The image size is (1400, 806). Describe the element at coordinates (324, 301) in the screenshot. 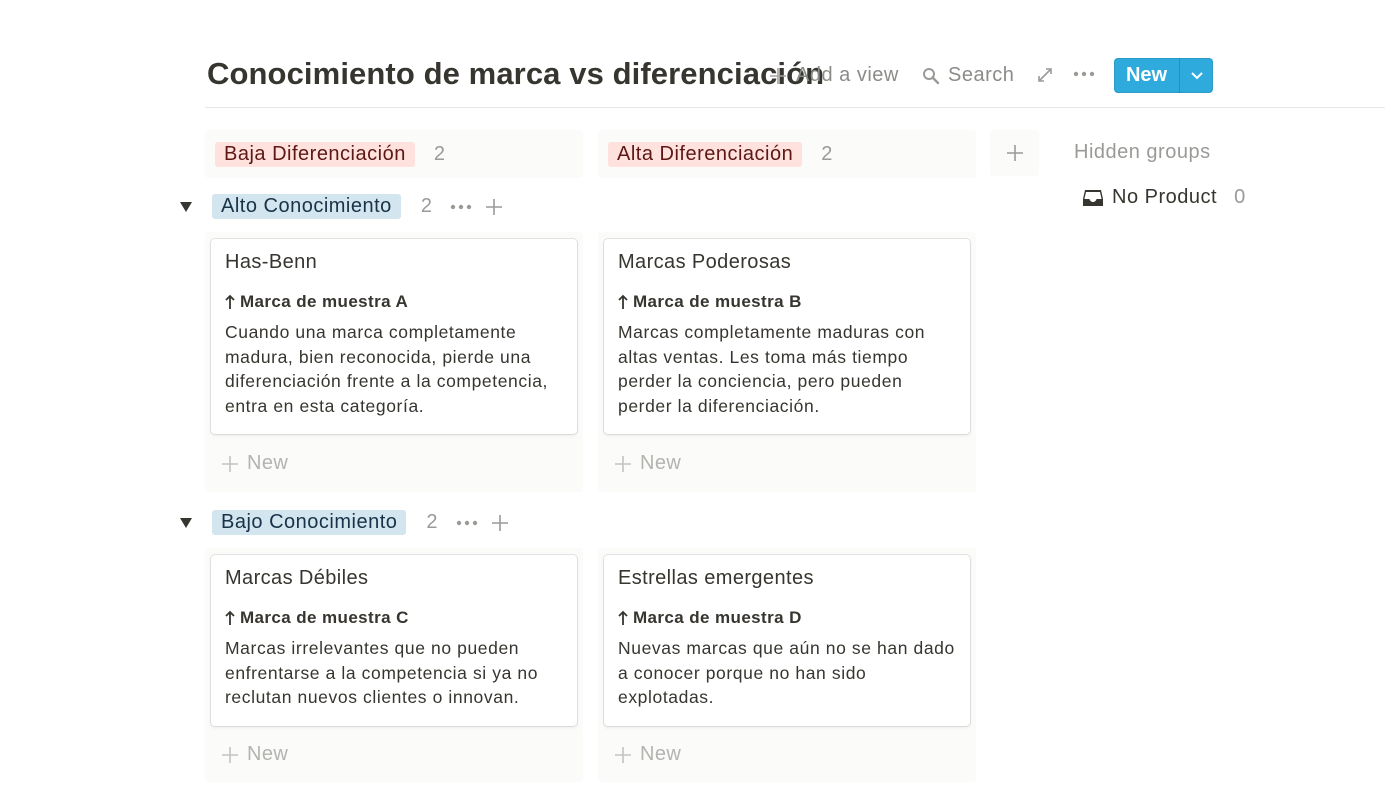

I see `card-relation-label: Marca de muestra A` at that location.